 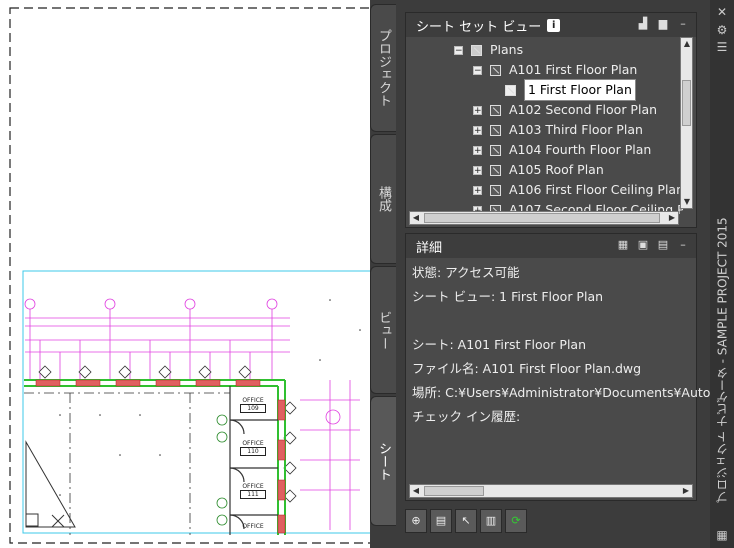 I want to click on details-title: 詳細, so click(x=429, y=248).